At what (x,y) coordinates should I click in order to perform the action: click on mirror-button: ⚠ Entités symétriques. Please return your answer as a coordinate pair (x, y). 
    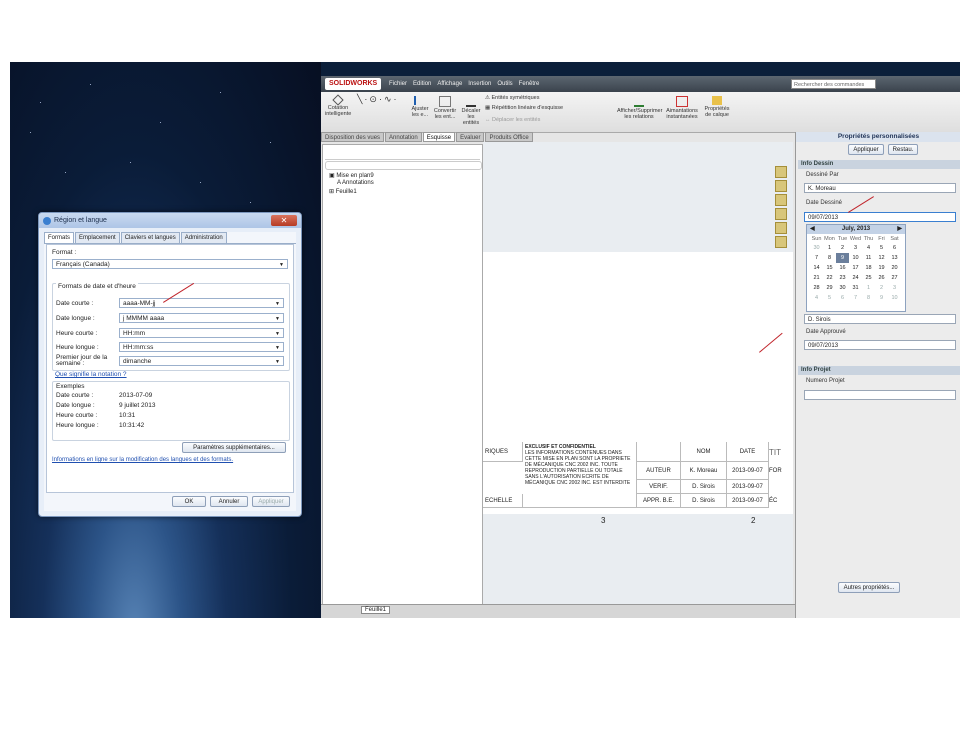
    Looking at the image, I should click on (533, 98).